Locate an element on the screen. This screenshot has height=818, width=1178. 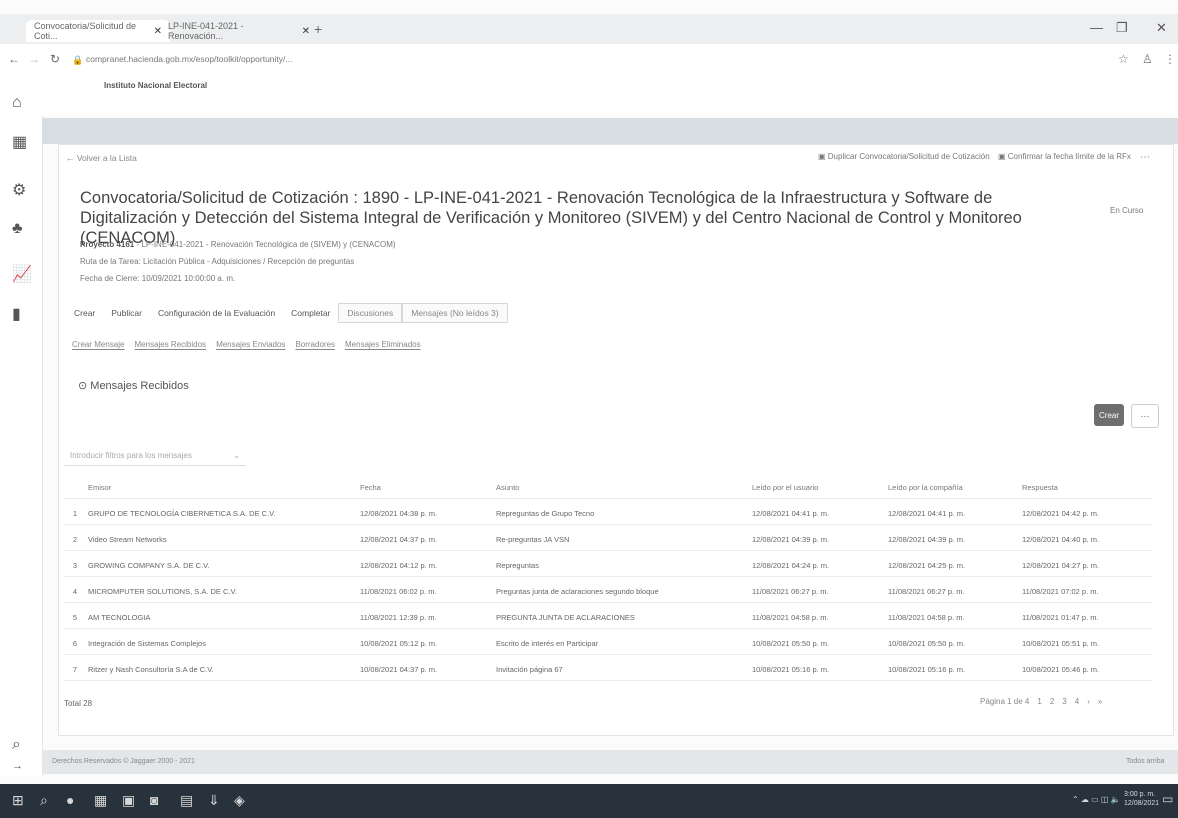
cell-respuesta: 12/08/2021 04:40 p. m. is located at coordinates (1061, 539).